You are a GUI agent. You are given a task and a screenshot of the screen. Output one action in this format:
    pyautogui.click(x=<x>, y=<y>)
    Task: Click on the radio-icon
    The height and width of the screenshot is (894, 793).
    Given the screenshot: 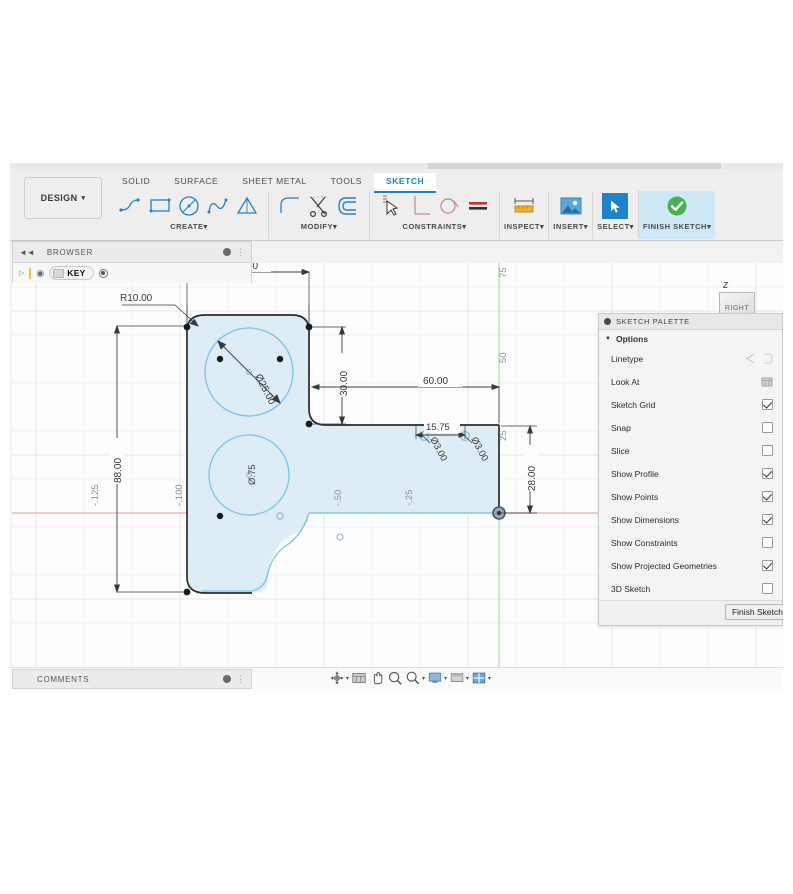 What is the action you would take?
    pyautogui.click(x=103, y=273)
    